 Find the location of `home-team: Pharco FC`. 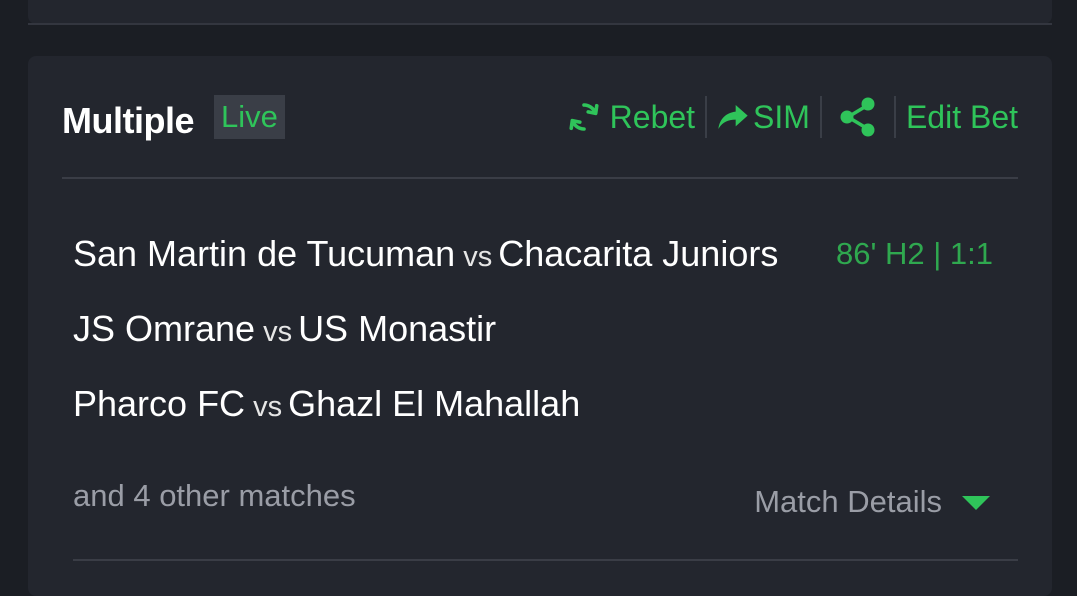

home-team: Pharco FC is located at coordinates (159, 403).